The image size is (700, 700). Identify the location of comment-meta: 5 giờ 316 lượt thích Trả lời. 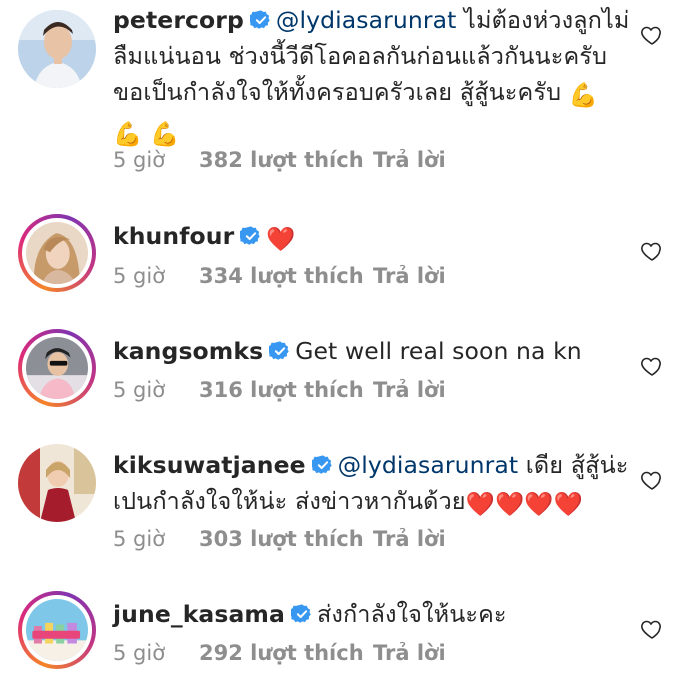
(279, 390).